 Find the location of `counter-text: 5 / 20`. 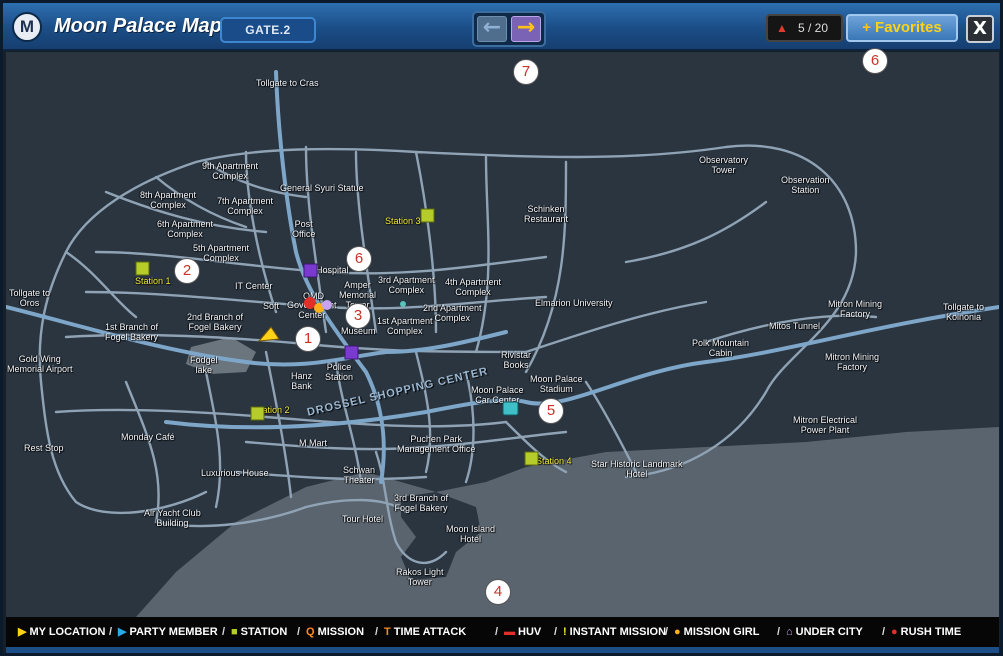

counter-text: 5 / 20 is located at coordinates (813, 28).